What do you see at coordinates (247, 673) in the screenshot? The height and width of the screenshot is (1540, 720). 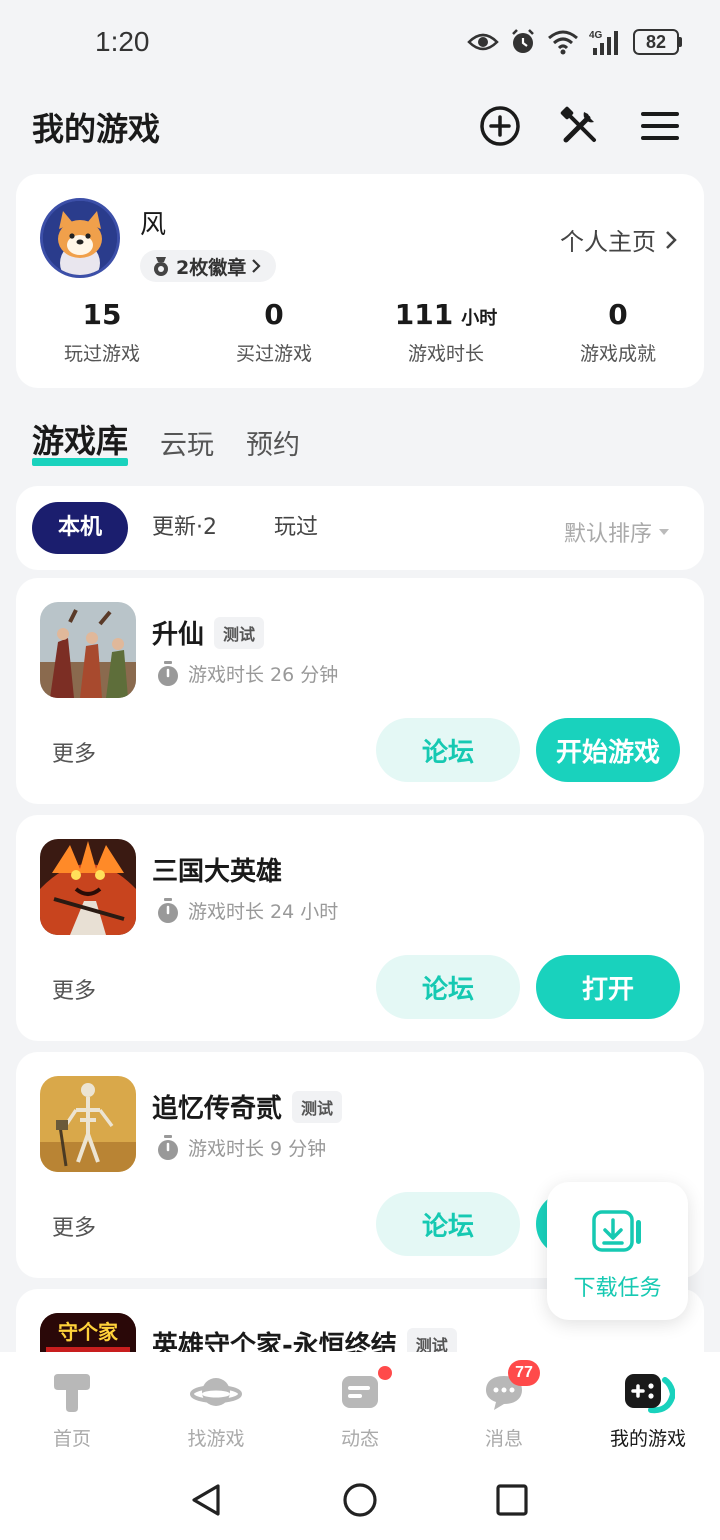 I see `game-playtime: 游戏时长 26 分钟` at bounding box center [247, 673].